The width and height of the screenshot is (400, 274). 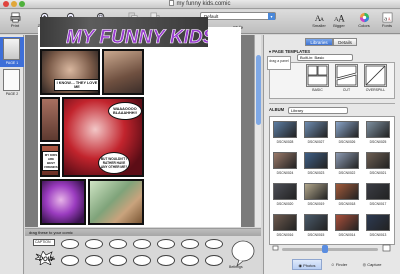 I want to click on panel-1: I KNOW.... THEY LOVE ME, so click(x=70, y=72).